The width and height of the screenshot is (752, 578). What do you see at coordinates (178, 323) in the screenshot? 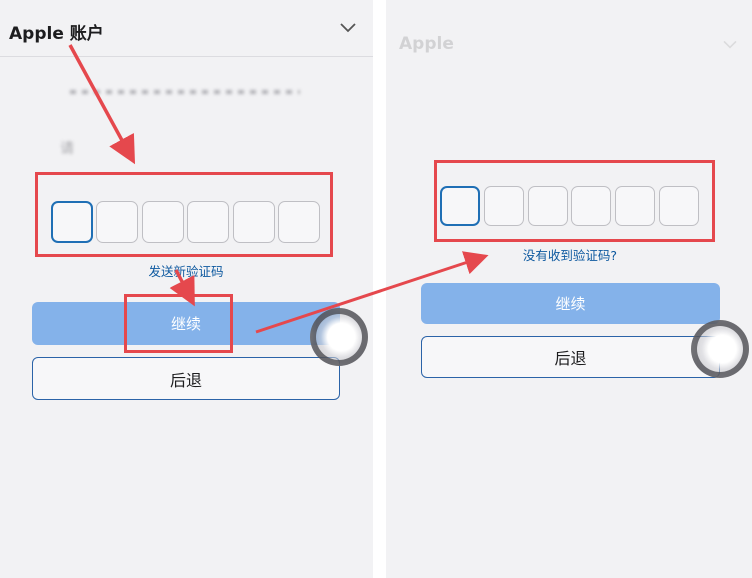
I see `annotation-box-continue` at bounding box center [178, 323].